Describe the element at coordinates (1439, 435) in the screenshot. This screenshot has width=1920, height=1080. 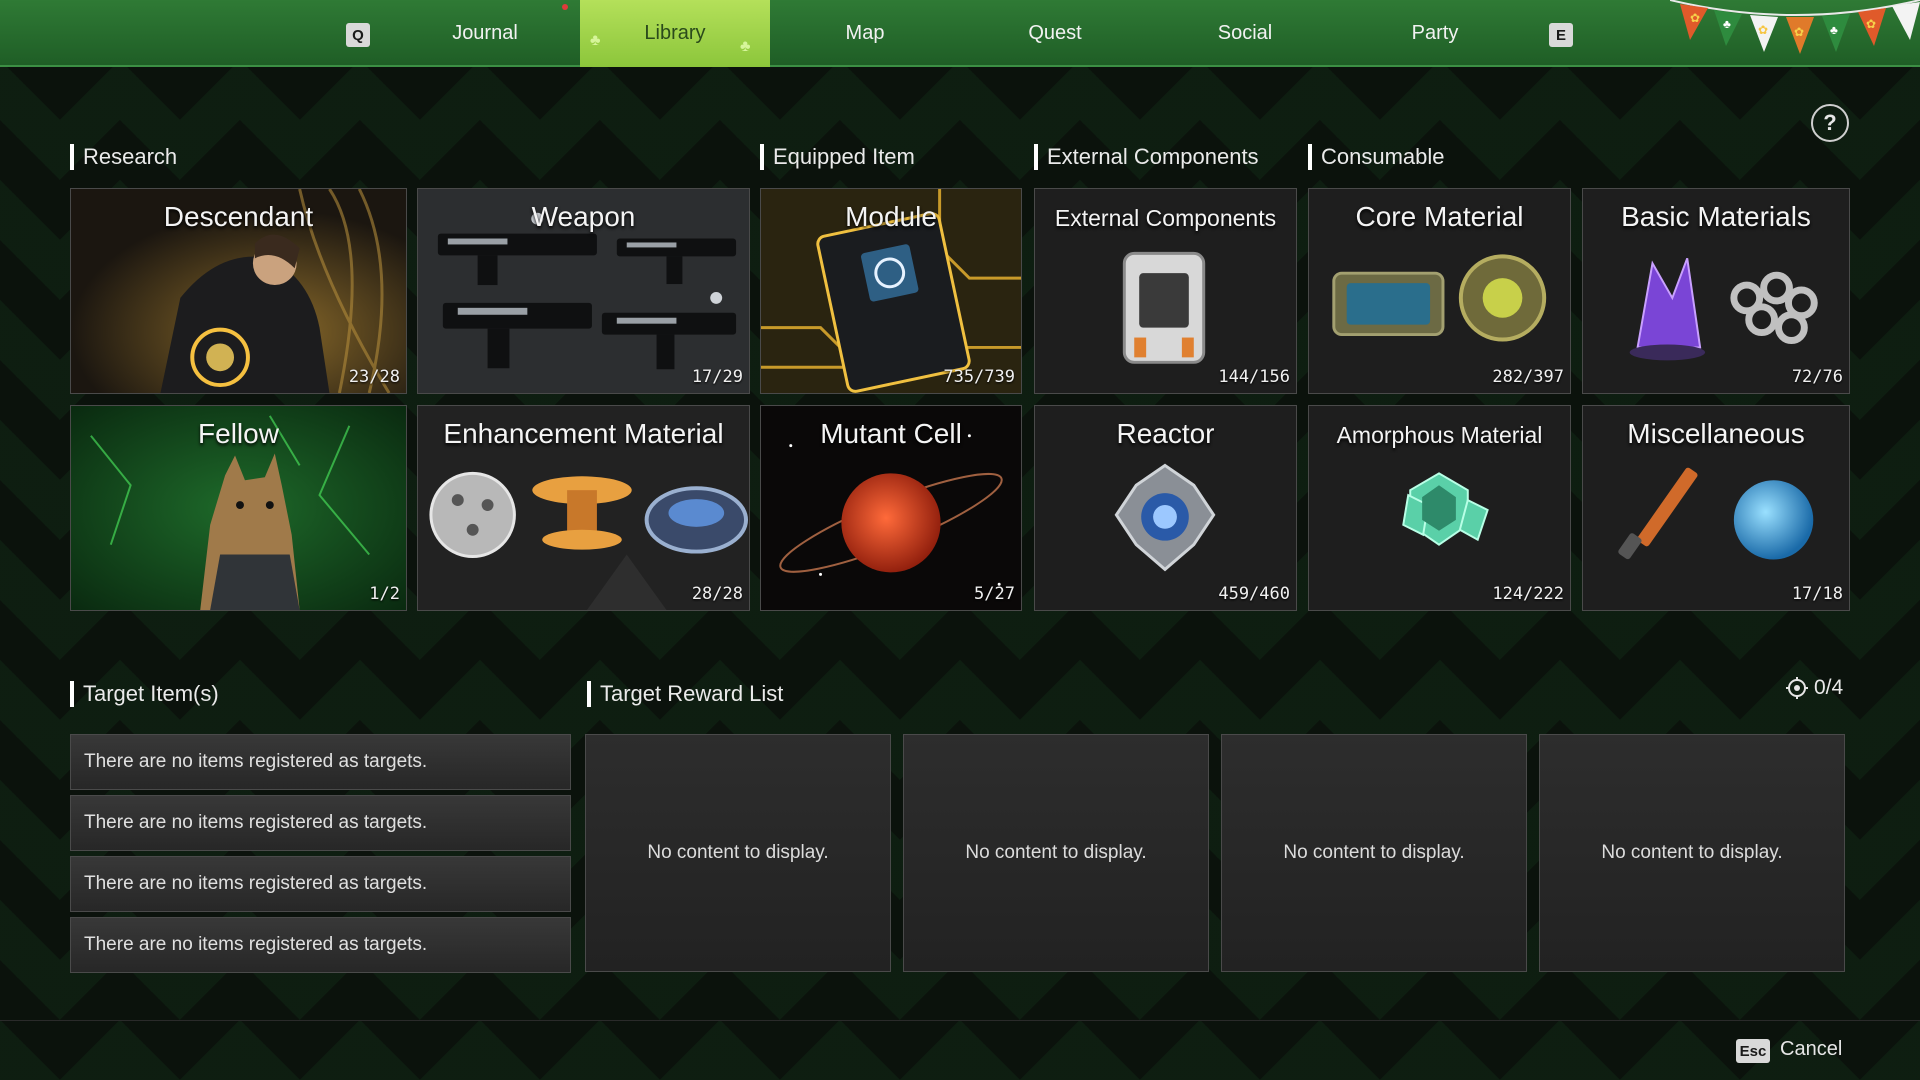
I see `tile-title: Amorphous Material` at that location.